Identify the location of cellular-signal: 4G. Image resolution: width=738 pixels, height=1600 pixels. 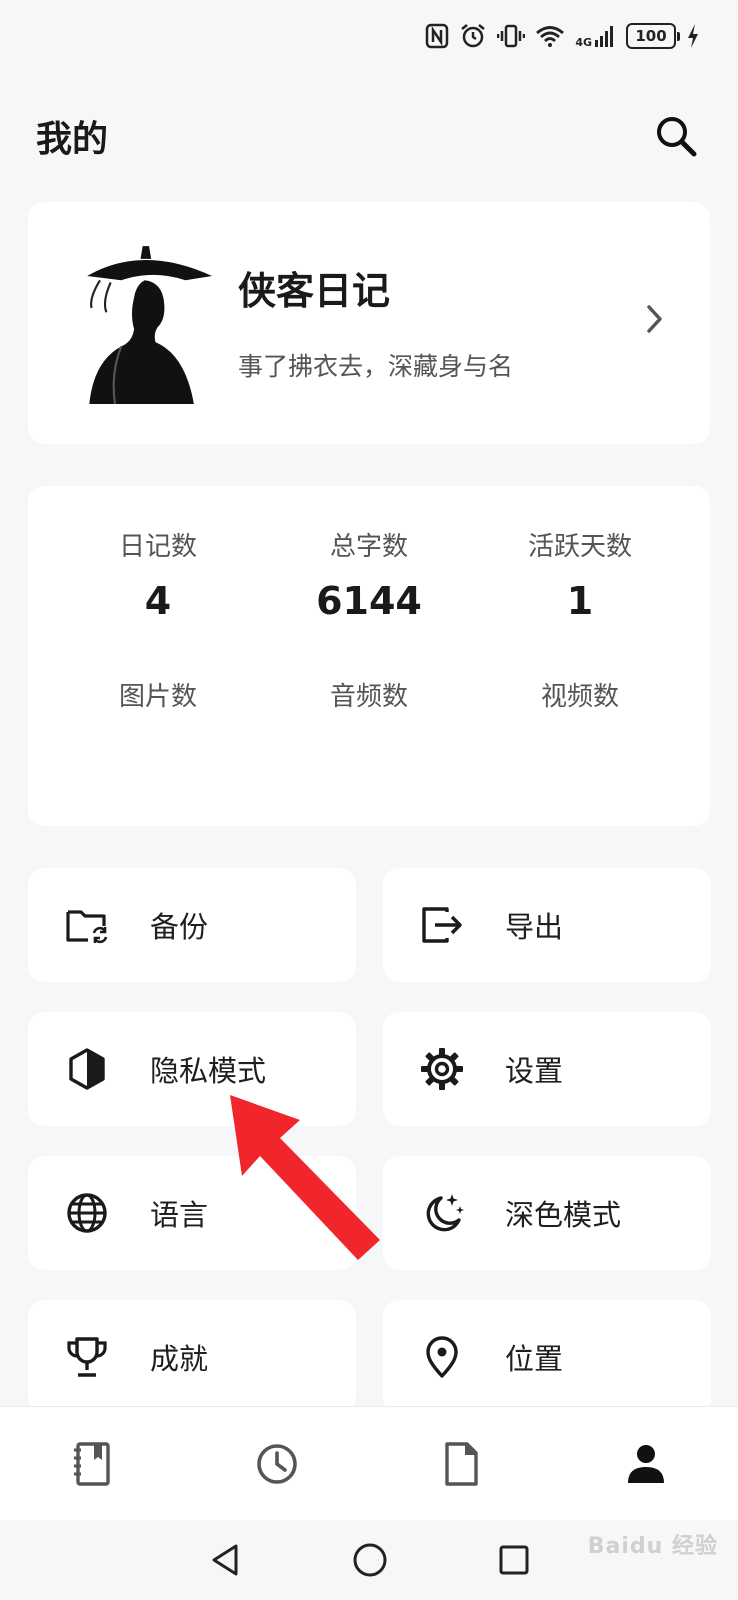
(595, 36).